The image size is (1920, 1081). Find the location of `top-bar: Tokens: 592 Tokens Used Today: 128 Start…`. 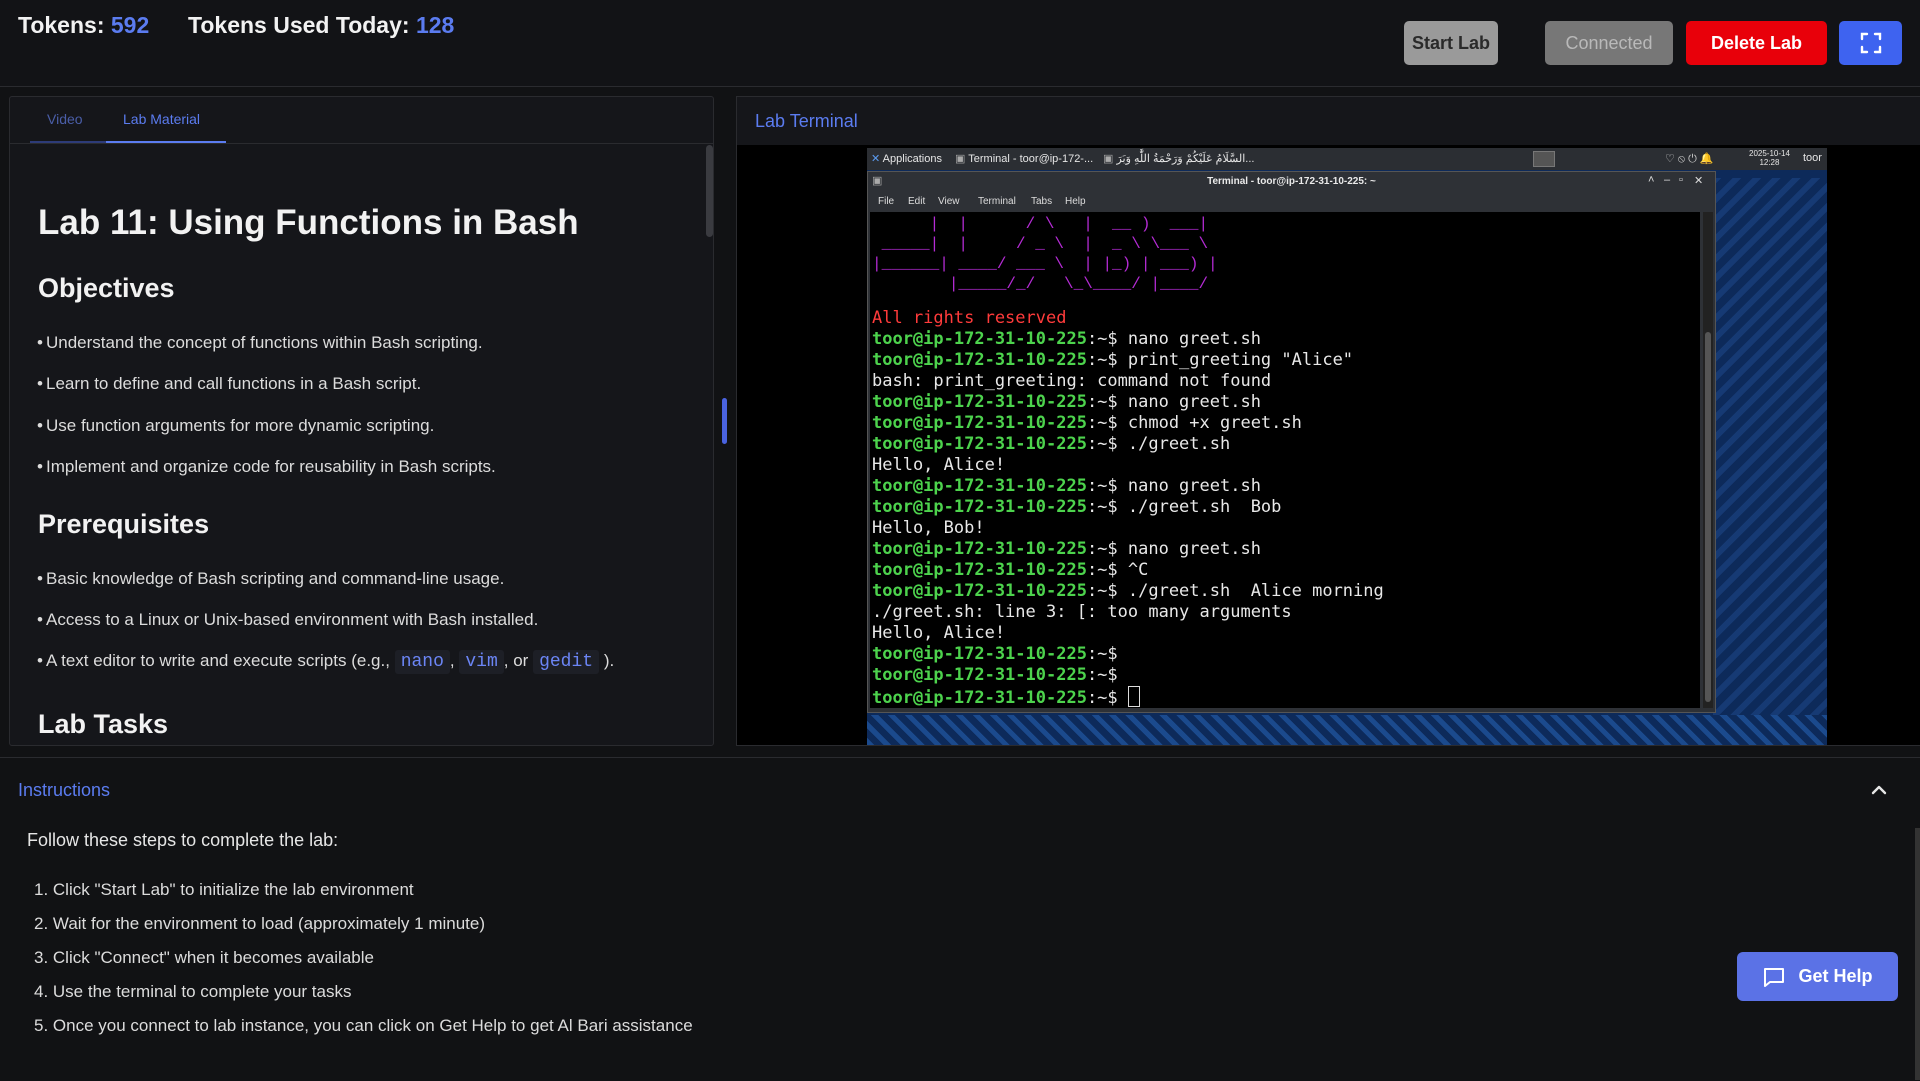

top-bar: Tokens: 592 Tokens Used Today: 128 Start… is located at coordinates (960, 43).